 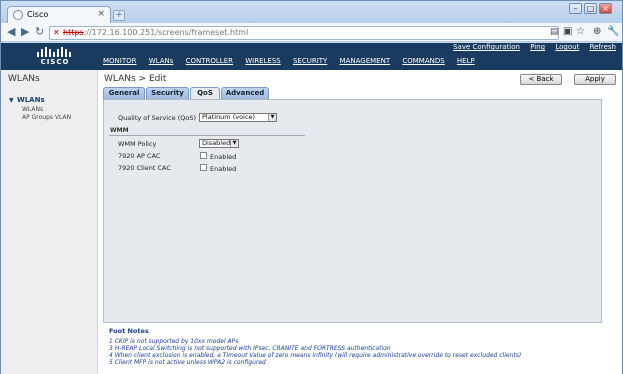 What do you see at coordinates (466, 61) in the screenshot?
I see `menu-help: HELP` at bounding box center [466, 61].